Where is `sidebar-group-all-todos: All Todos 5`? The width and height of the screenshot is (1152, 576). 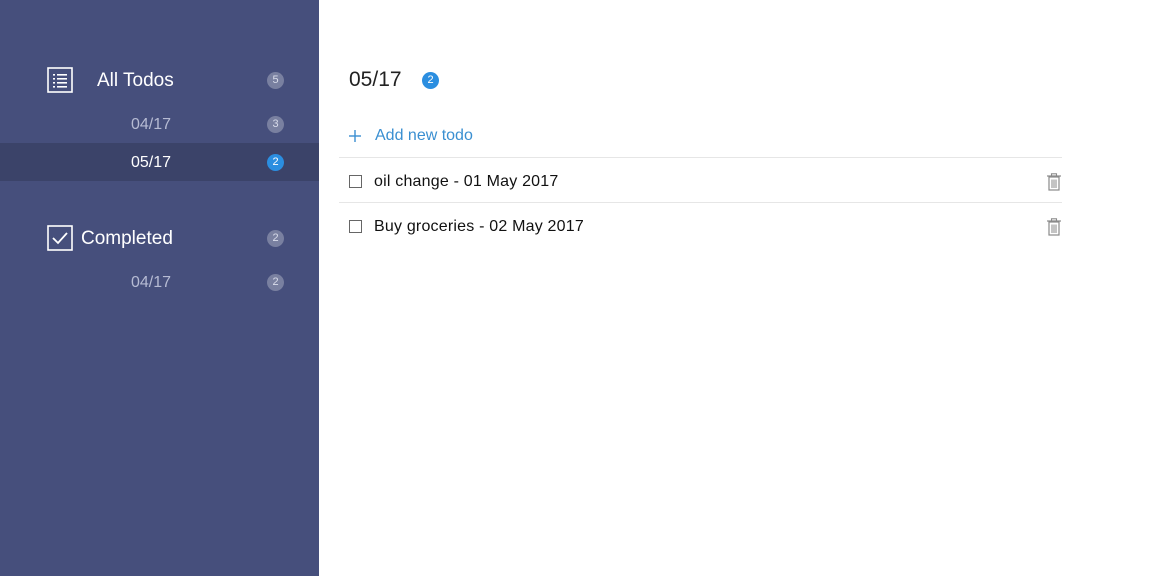 sidebar-group-all-todos: All Todos 5 is located at coordinates (159, 80).